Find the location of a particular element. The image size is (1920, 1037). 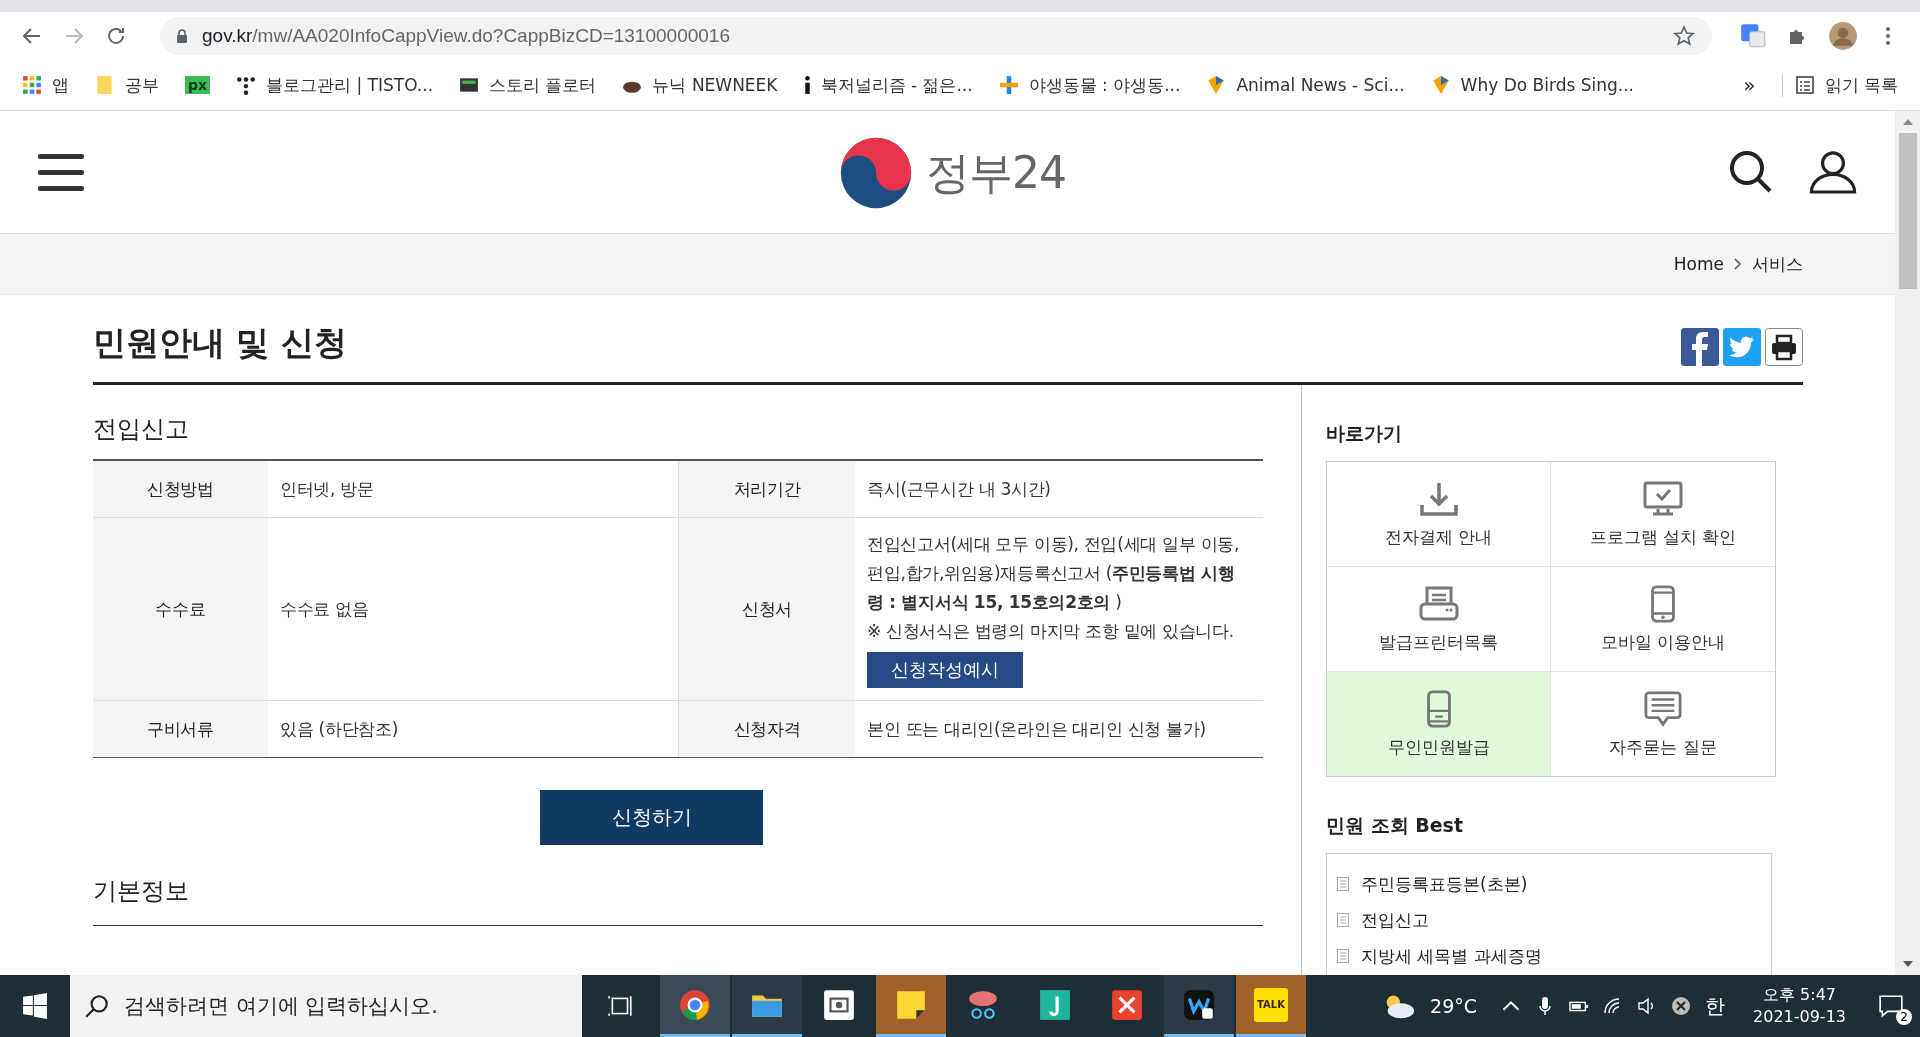

bookmark: 앱 is located at coordinates (45, 85).